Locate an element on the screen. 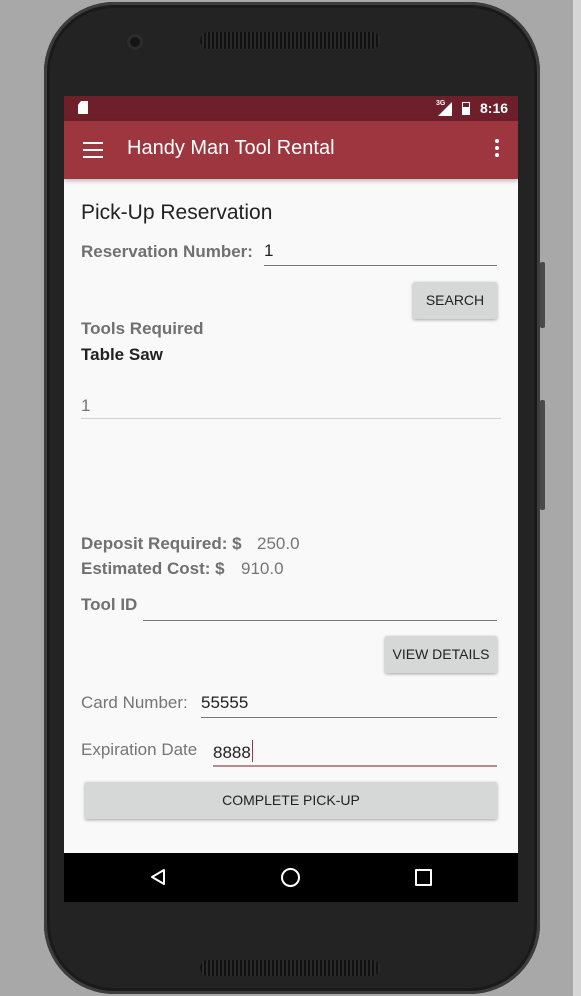  complete-pickup-button: COMPLETE PICK-UP is located at coordinates (291, 800).